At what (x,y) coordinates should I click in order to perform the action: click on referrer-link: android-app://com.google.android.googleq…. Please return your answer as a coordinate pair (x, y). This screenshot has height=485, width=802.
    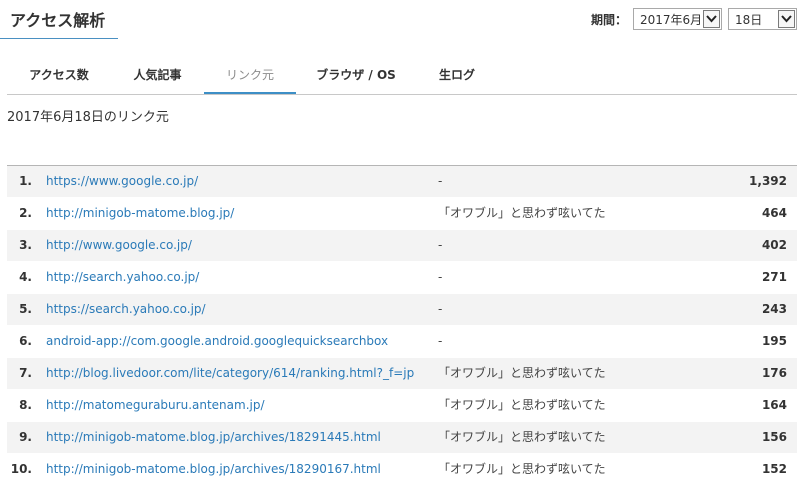
    Looking at the image, I should click on (217, 341).